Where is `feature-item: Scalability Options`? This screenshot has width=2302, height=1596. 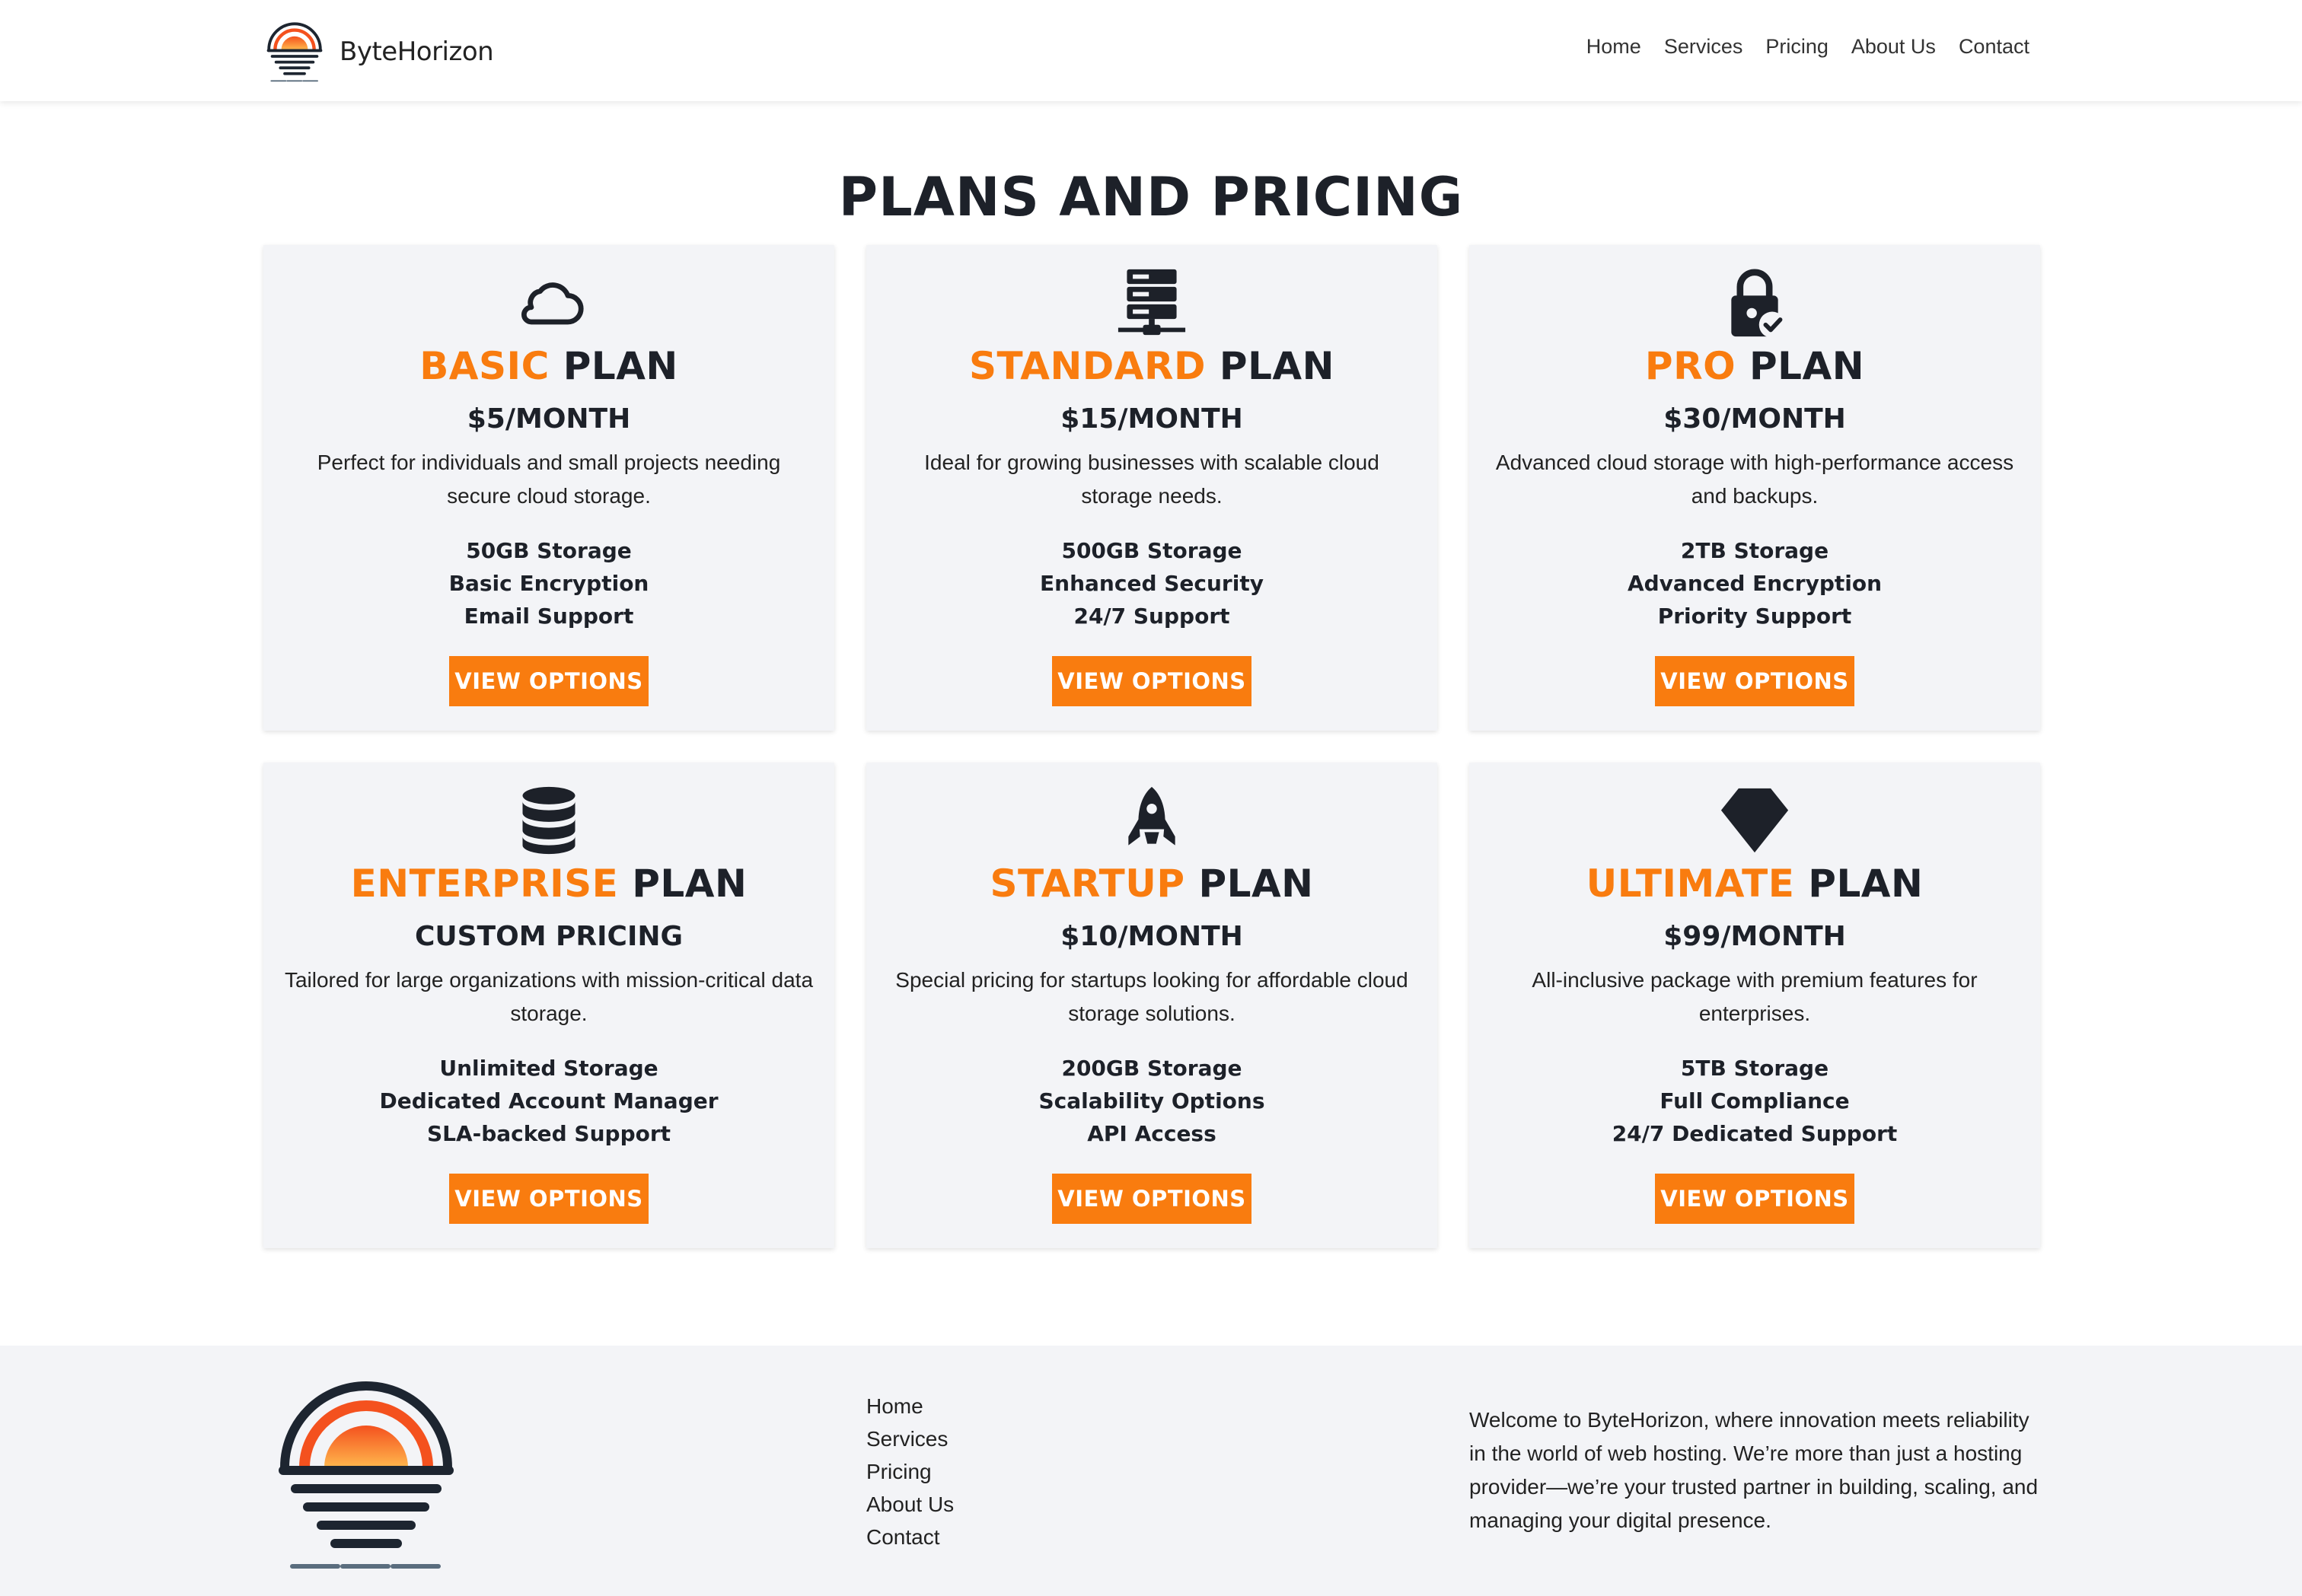 feature-item: Scalability Options is located at coordinates (1151, 1100).